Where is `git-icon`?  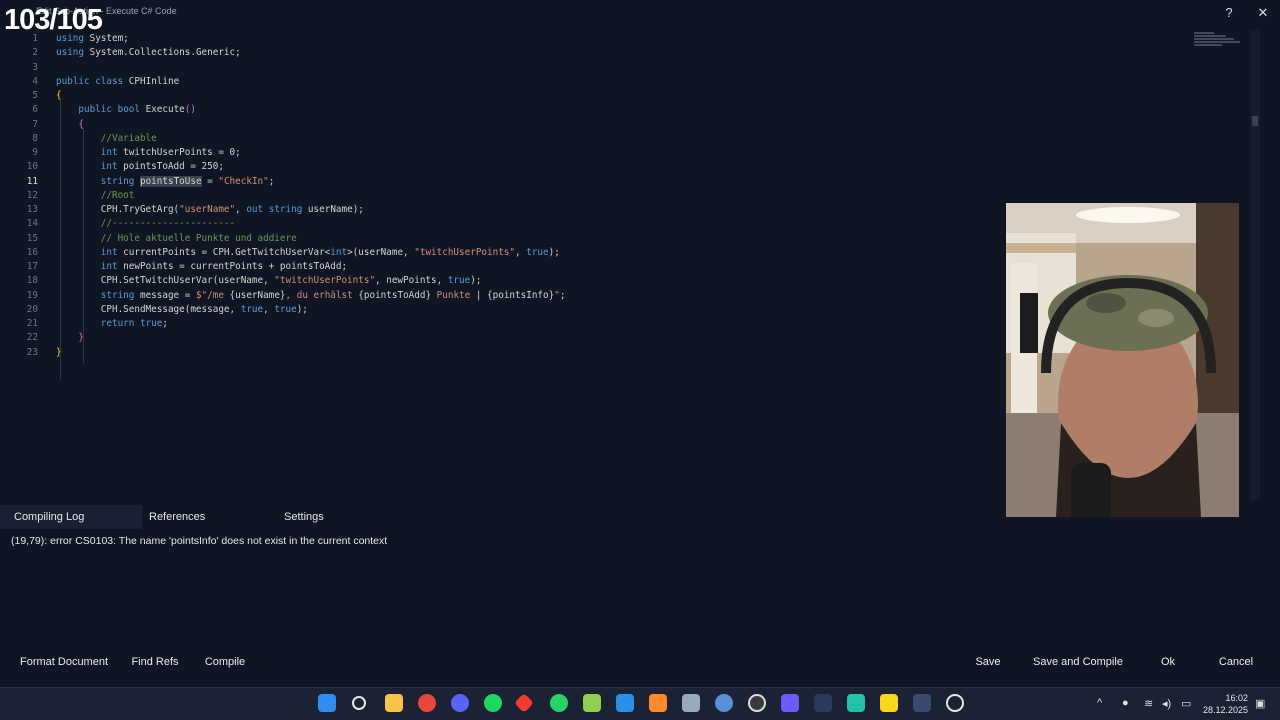 git-icon is located at coordinates (524, 703).